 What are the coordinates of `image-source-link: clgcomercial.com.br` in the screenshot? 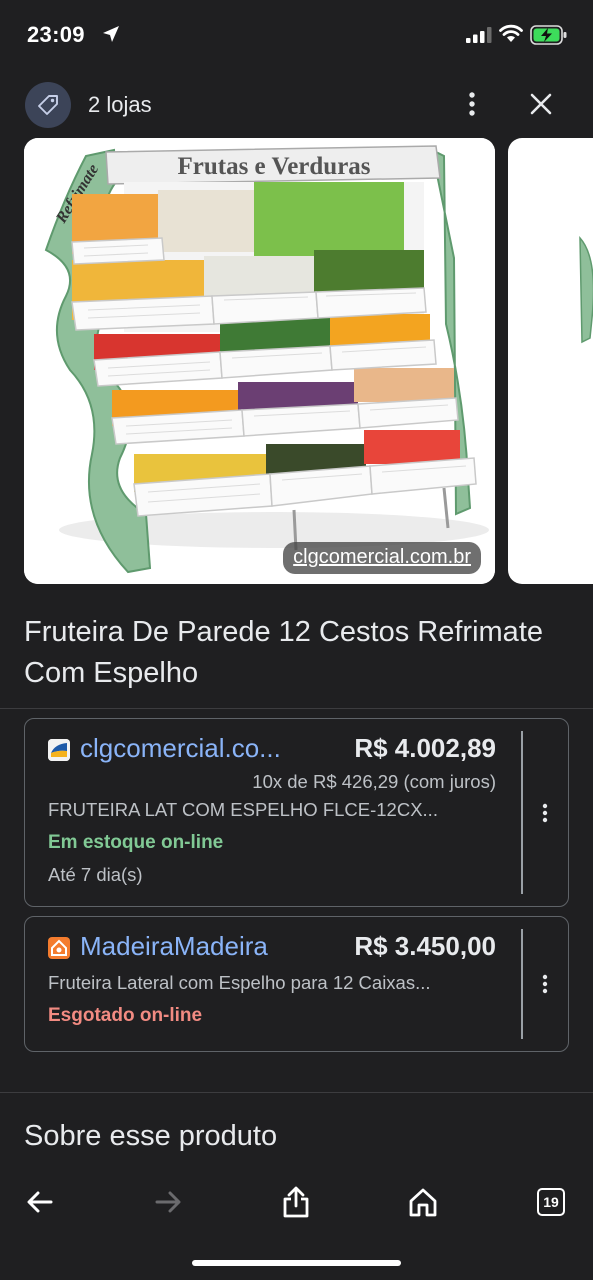 It's located at (382, 558).